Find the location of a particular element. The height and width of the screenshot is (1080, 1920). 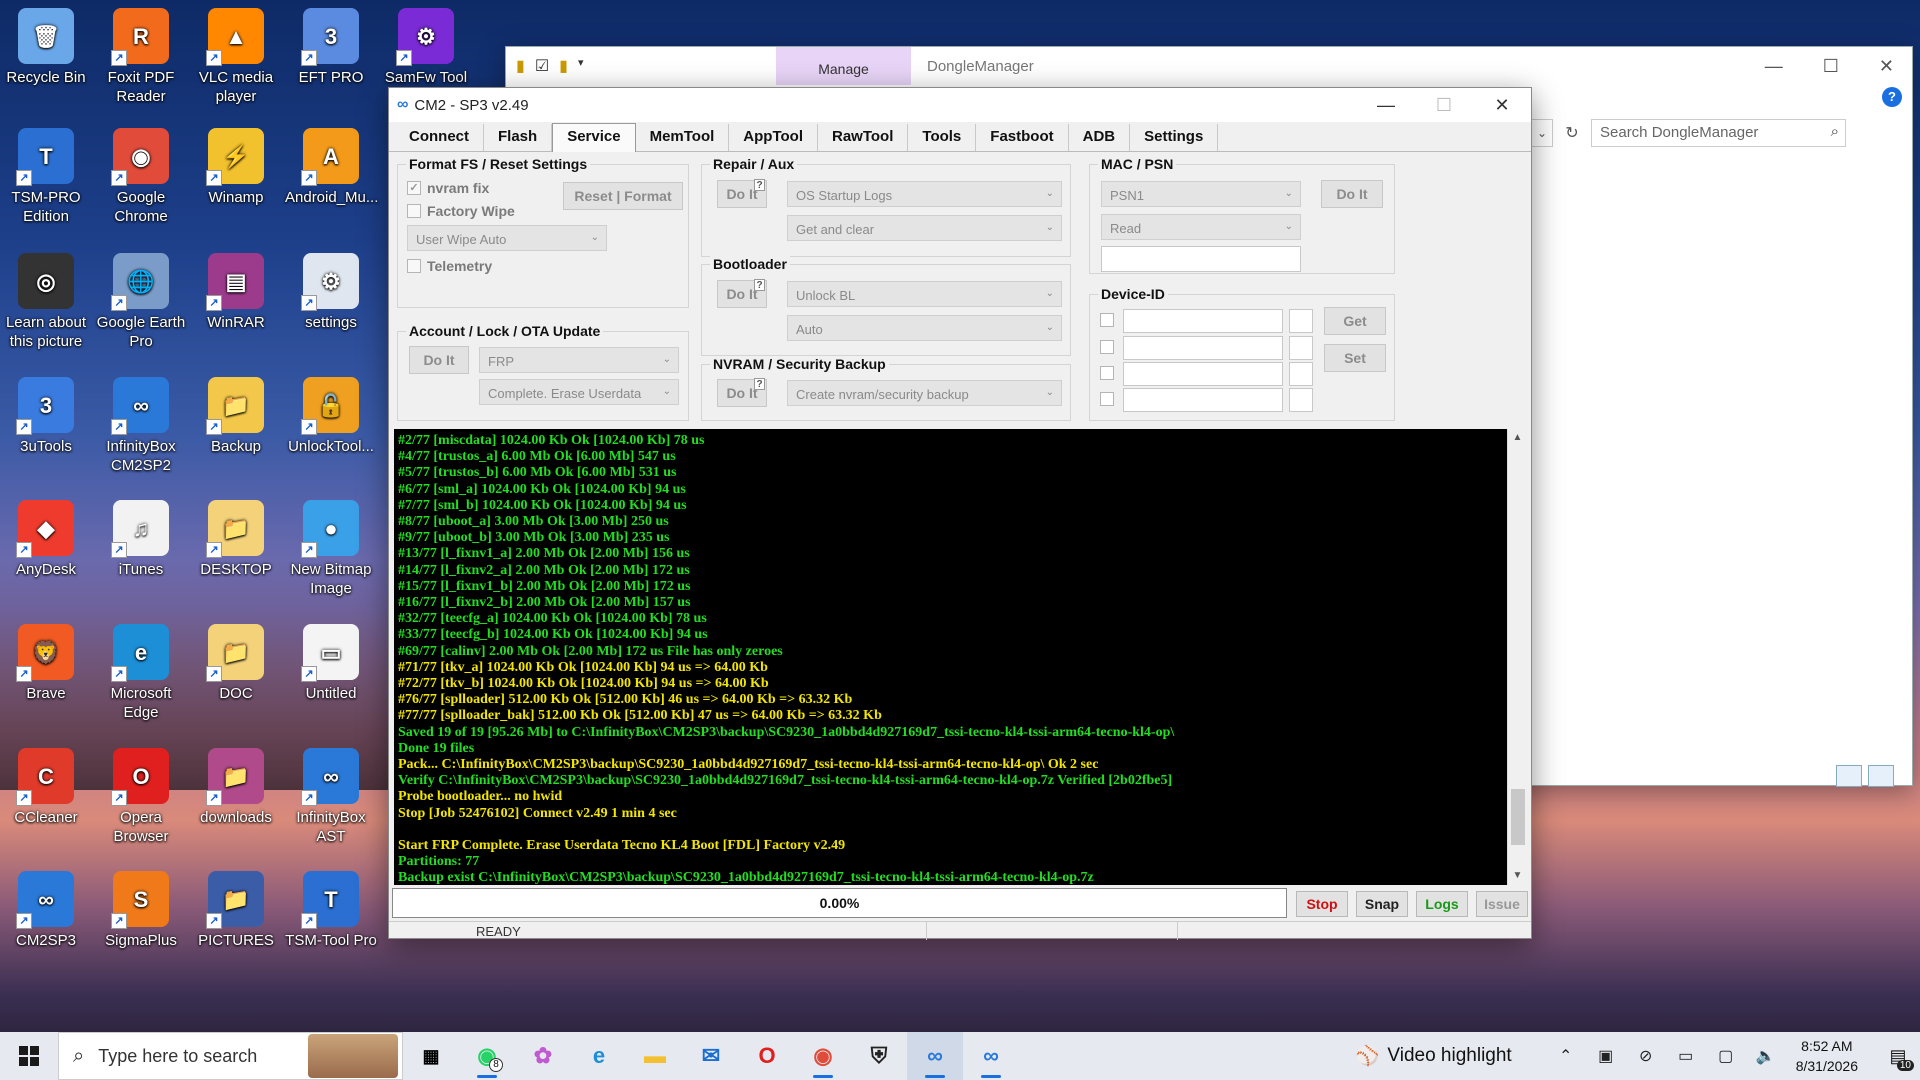

clock: 8:52 AM 8/31/2026 is located at coordinates (1831, 1056).